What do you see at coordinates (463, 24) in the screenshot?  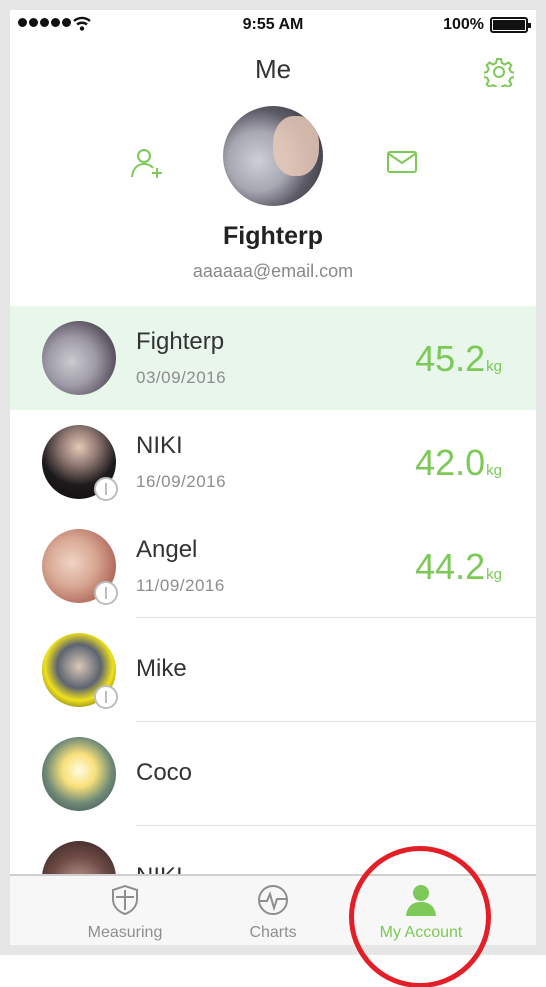 I see `battery-percent: 100%` at bounding box center [463, 24].